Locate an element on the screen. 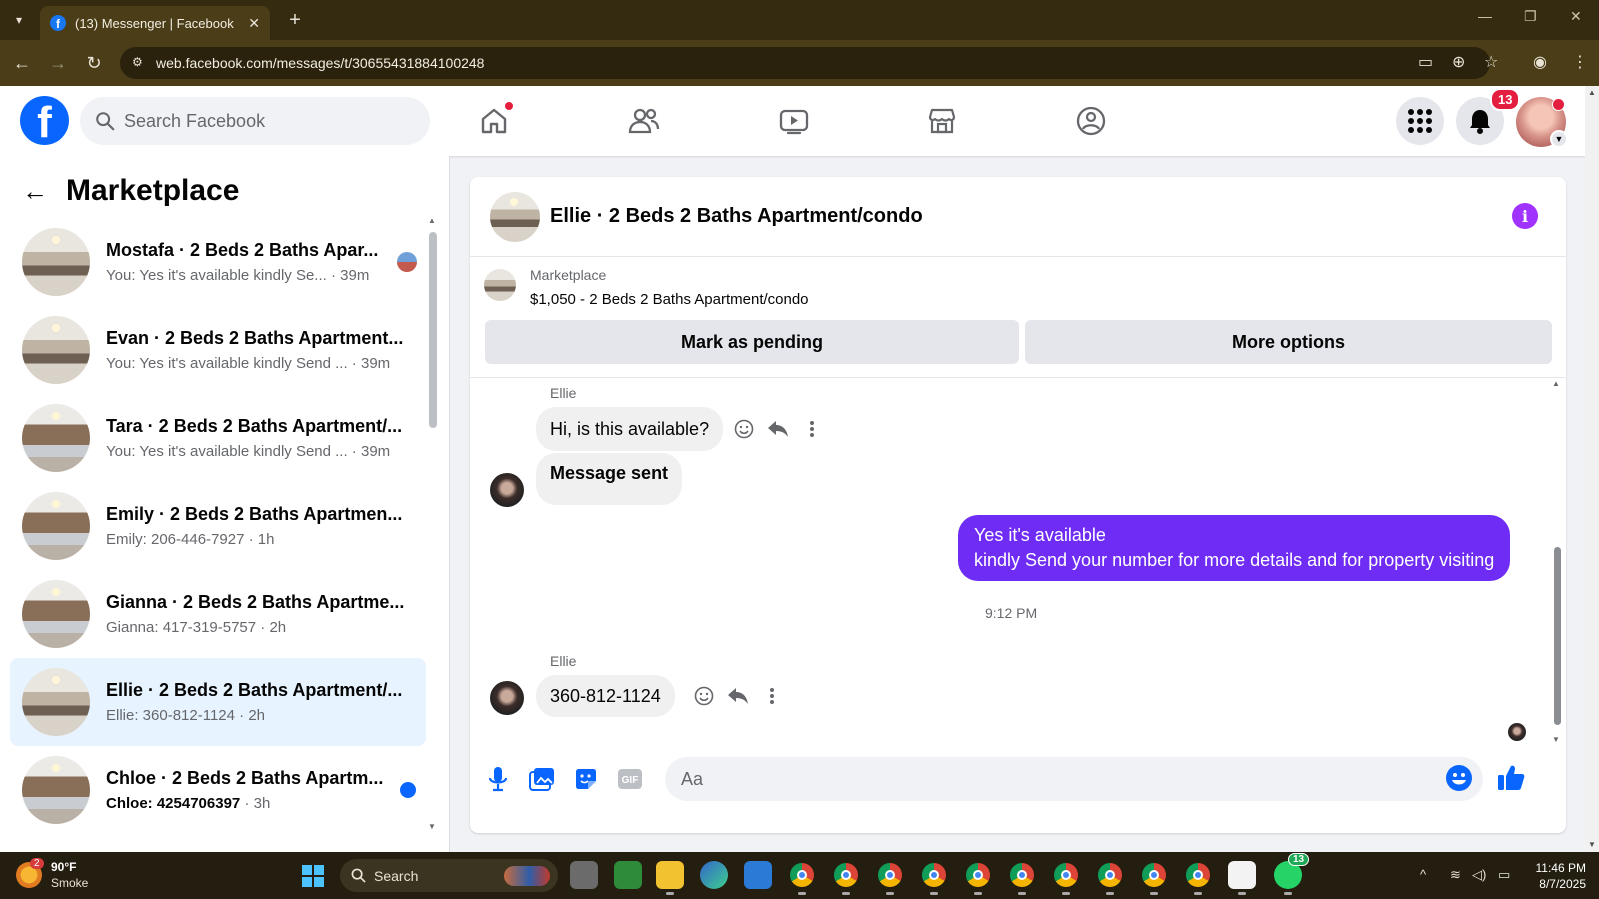 The height and width of the screenshot is (899, 1599). windows-start-icon is located at coordinates (313, 876).